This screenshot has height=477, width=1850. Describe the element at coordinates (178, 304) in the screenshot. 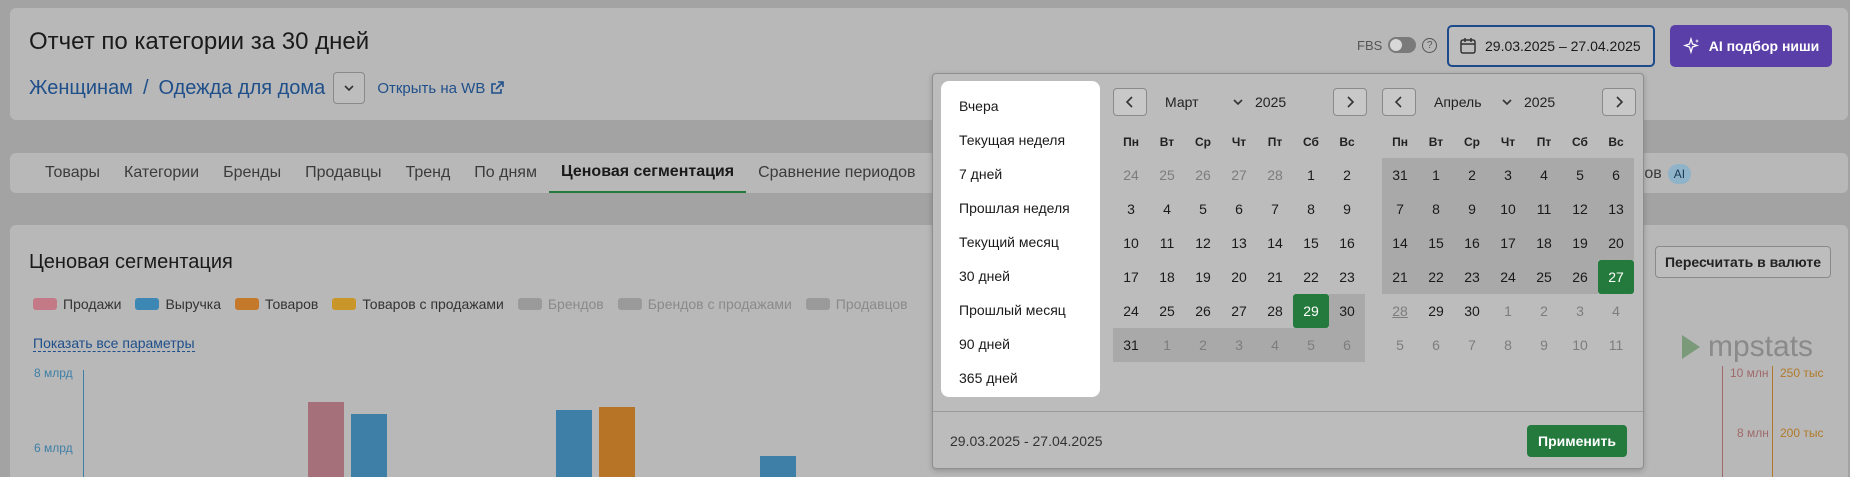

I see `legend-item-revenue: Выручка` at that location.